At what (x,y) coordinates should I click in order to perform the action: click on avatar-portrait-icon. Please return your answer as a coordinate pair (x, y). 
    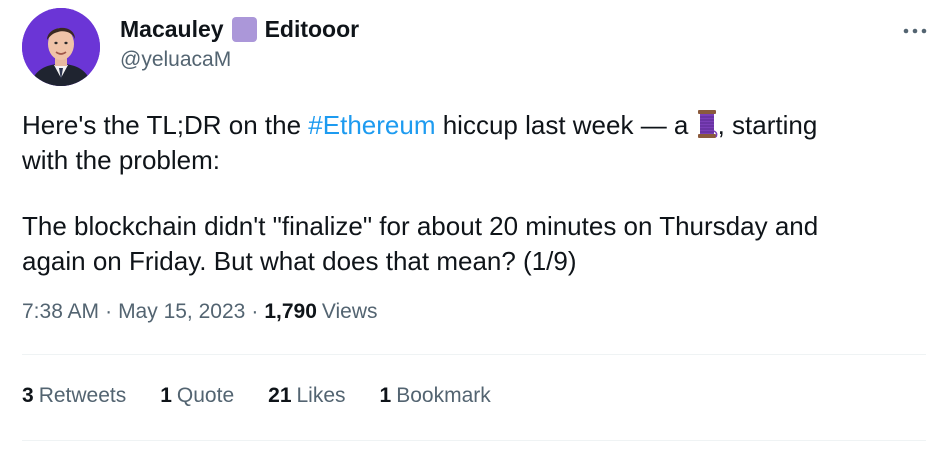
    Looking at the image, I should click on (61, 47).